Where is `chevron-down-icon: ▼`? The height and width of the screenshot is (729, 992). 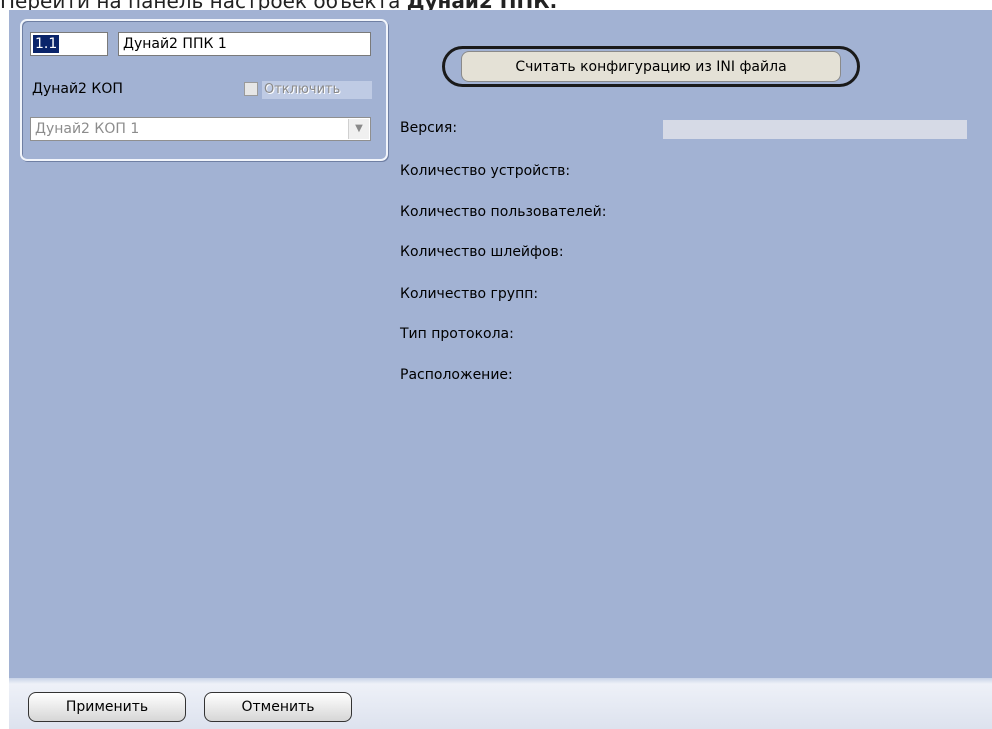
chevron-down-icon: ▼ is located at coordinates (358, 129).